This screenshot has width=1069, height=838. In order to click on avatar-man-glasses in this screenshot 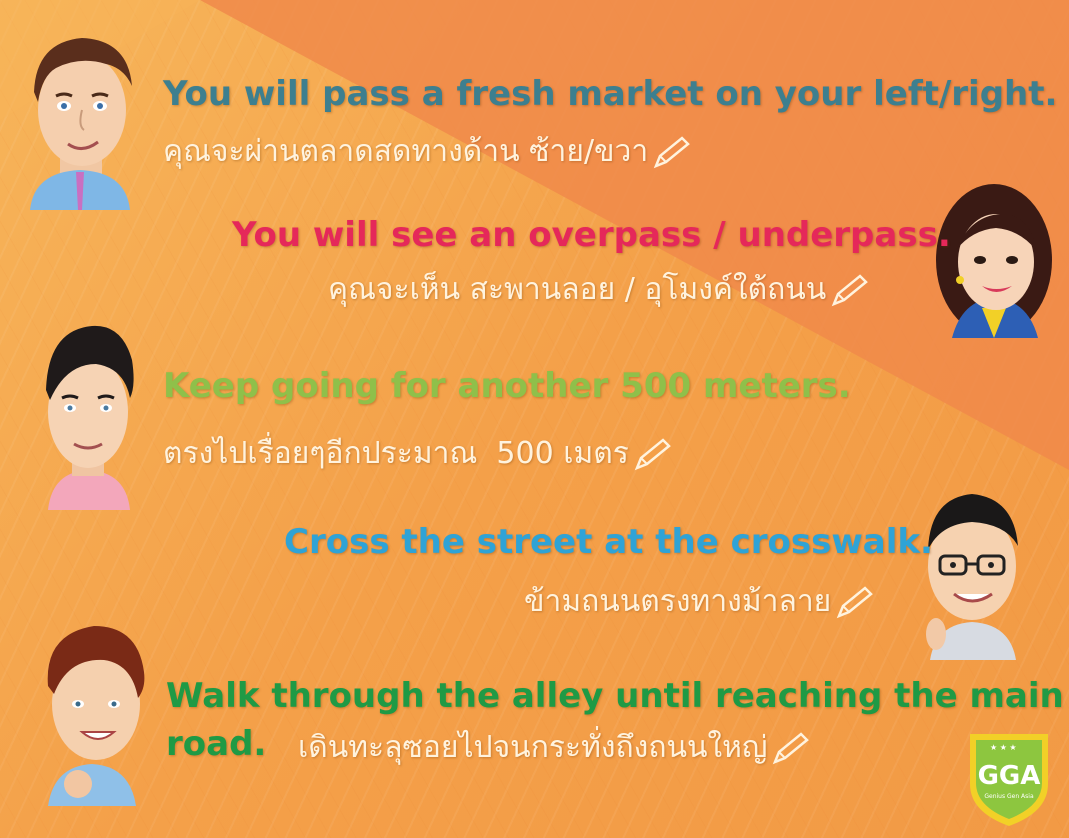, I will do `click(972, 577)`.